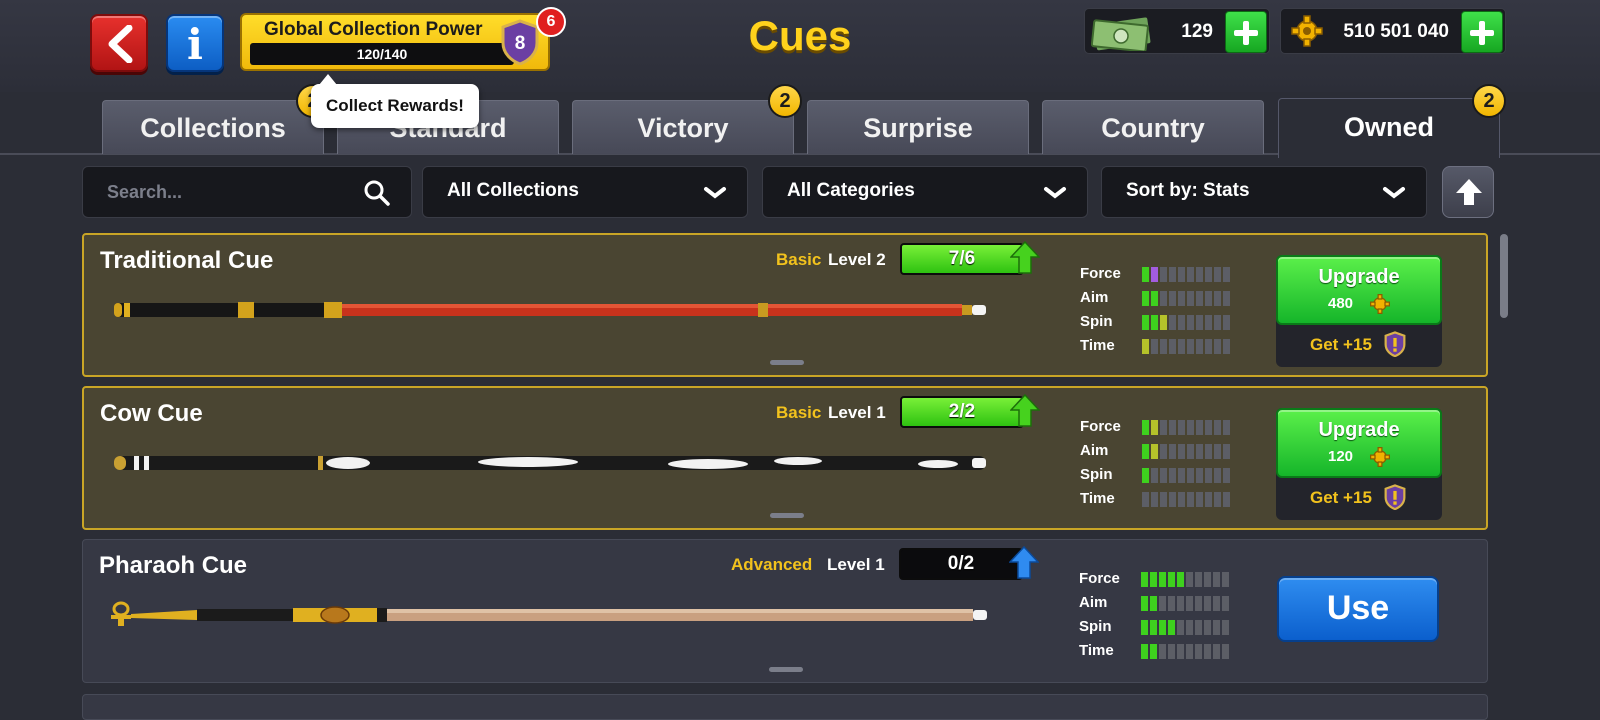 Image resolution: width=1600 pixels, height=720 pixels. Describe the element at coordinates (195, 43) in the screenshot. I see `info-button: i` at that location.